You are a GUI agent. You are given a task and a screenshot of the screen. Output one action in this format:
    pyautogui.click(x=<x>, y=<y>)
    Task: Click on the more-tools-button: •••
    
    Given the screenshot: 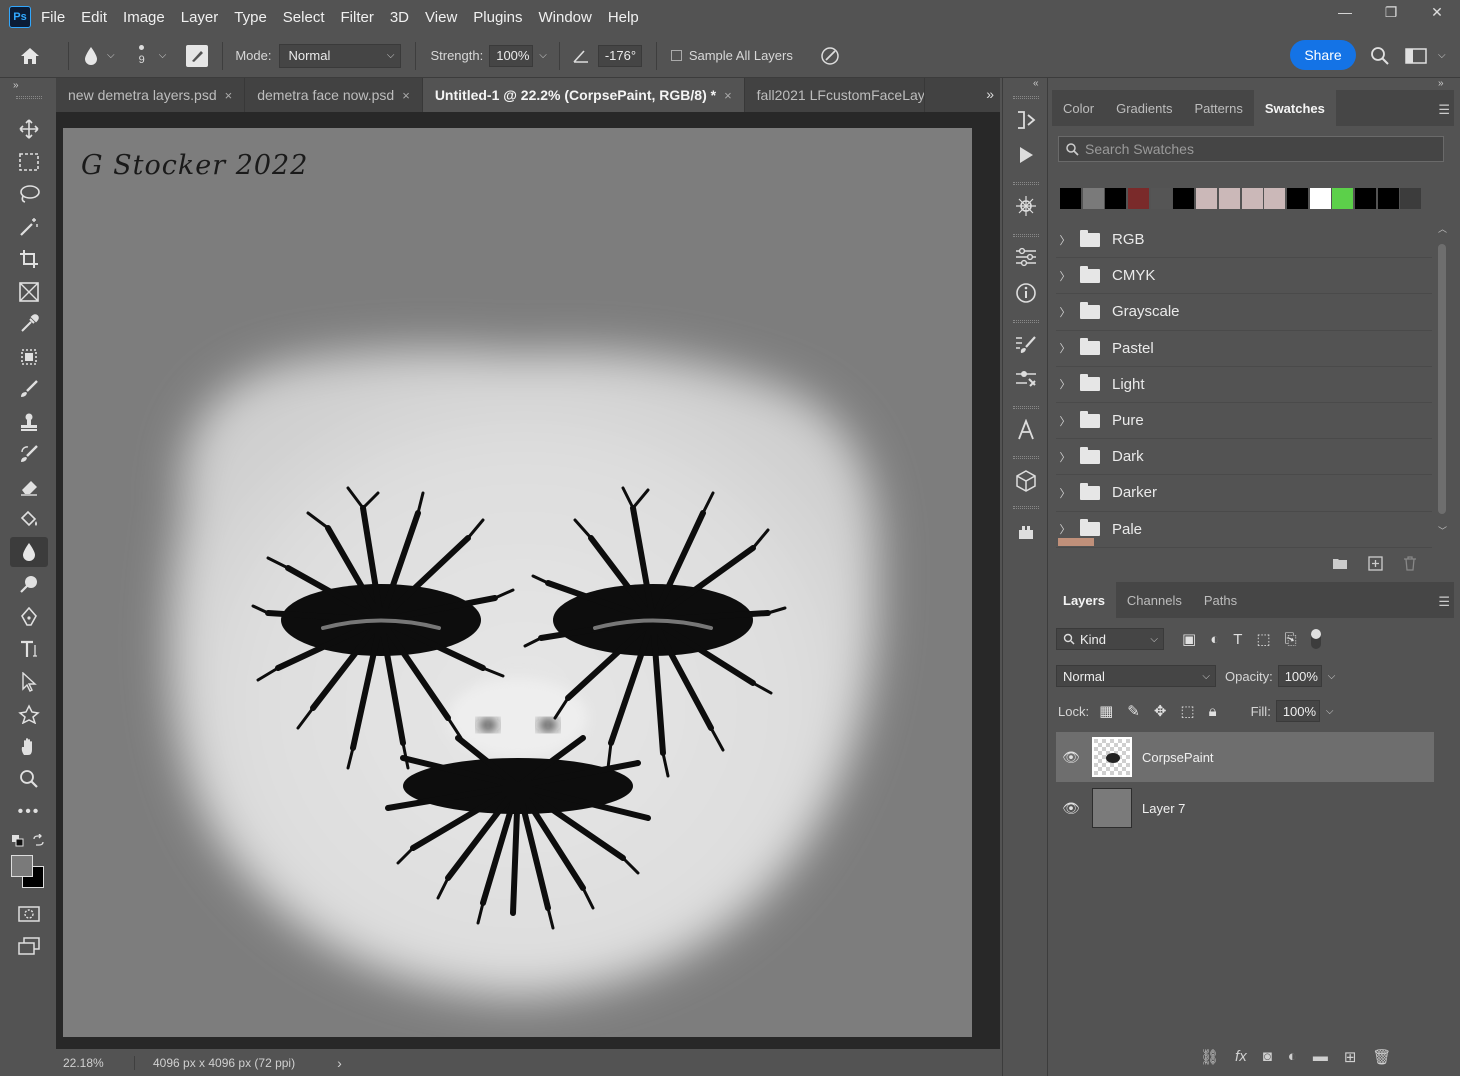 What is the action you would take?
    pyautogui.click(x=29, y=812)
    